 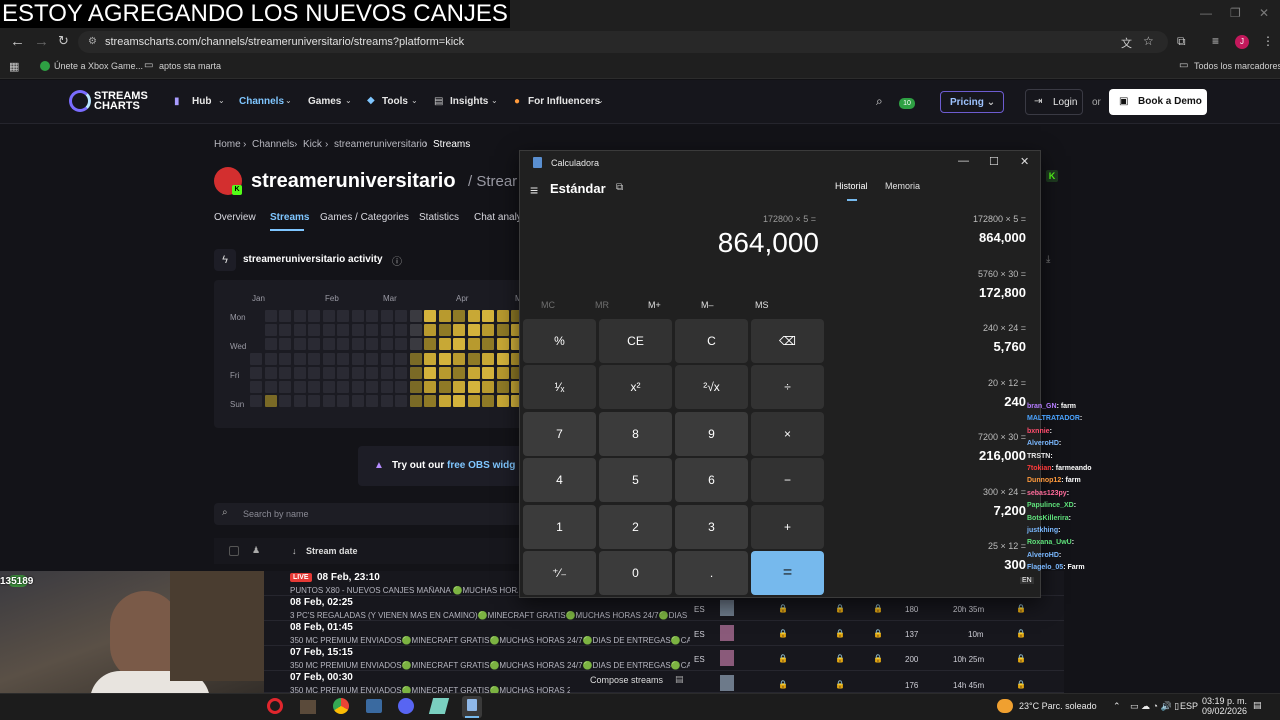 I want to click on key-equals: =, so click(x=787, y=573).